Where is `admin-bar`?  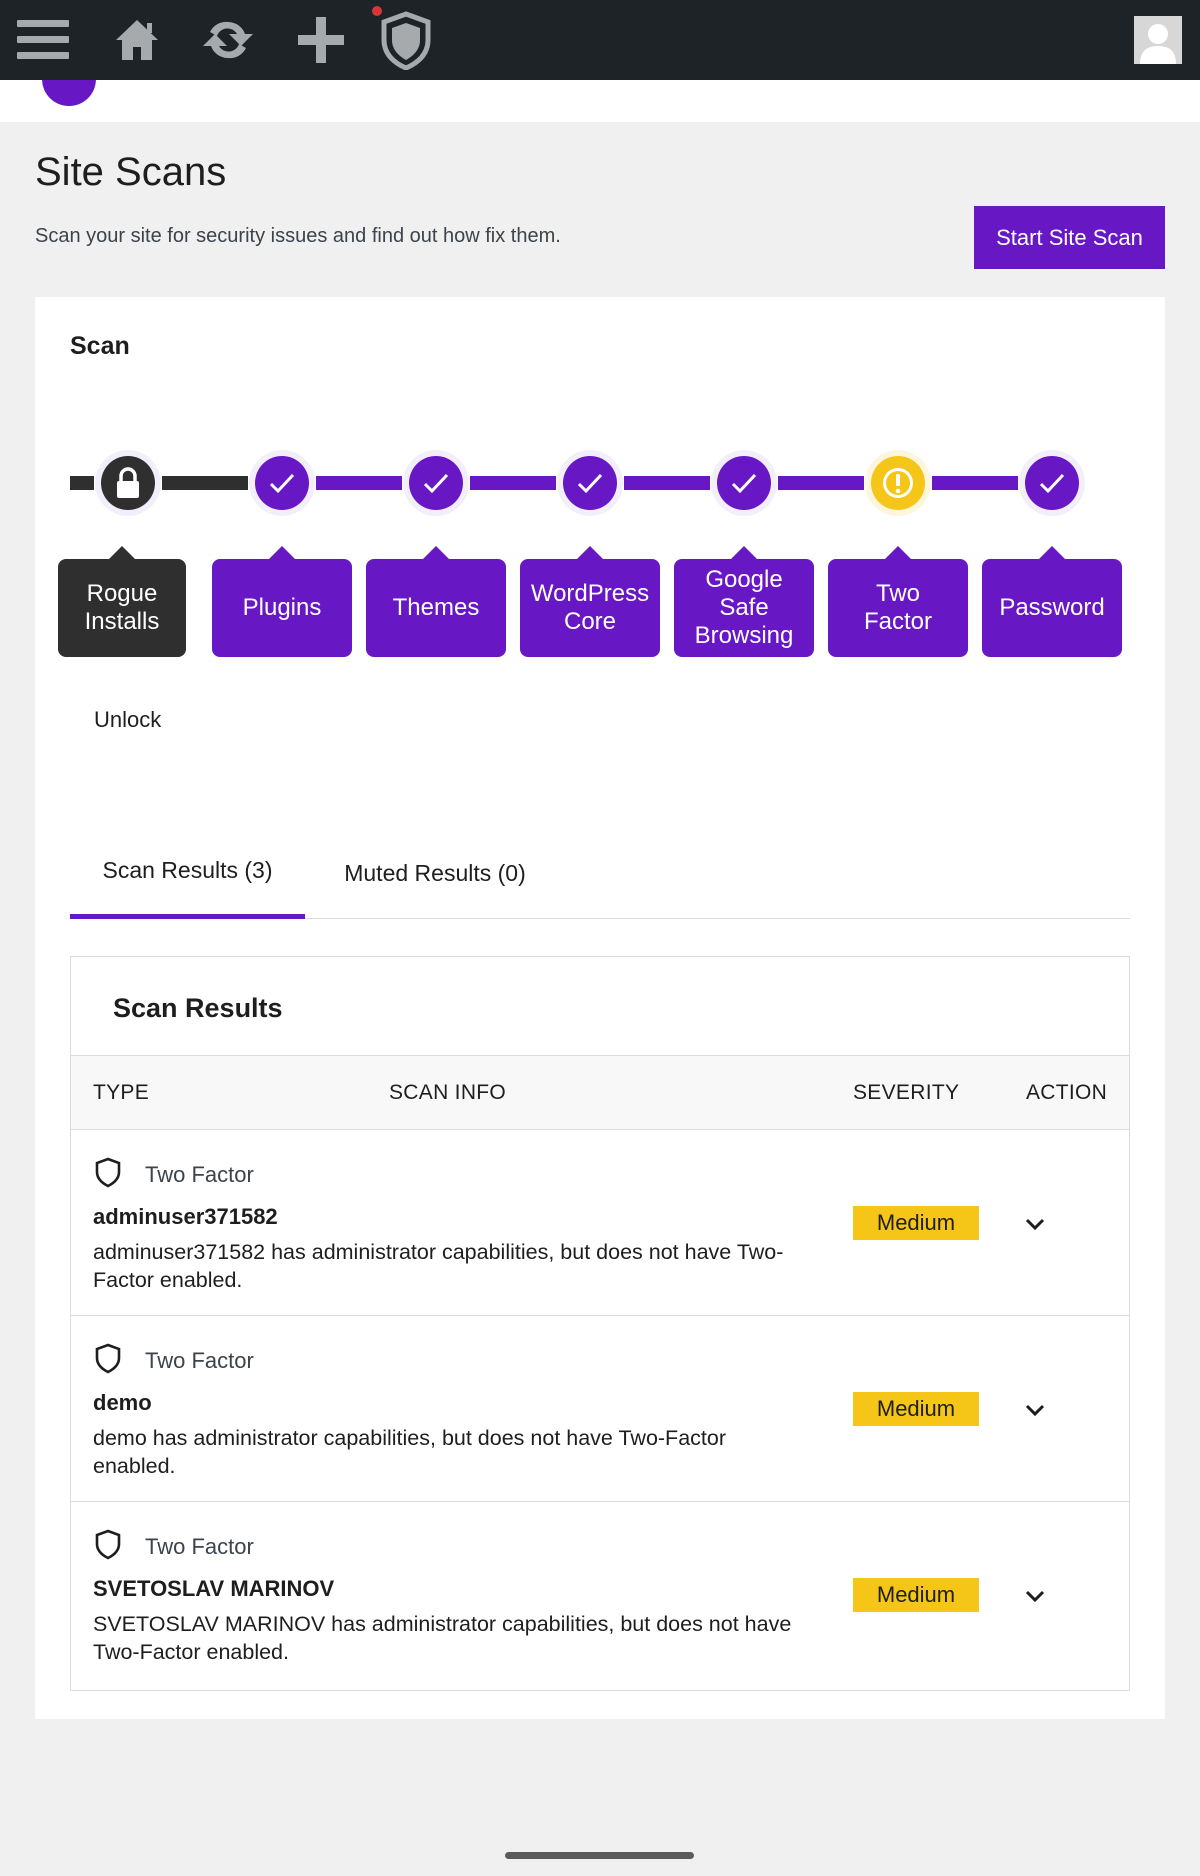 admin-bar is located at coordinates (600, 40).